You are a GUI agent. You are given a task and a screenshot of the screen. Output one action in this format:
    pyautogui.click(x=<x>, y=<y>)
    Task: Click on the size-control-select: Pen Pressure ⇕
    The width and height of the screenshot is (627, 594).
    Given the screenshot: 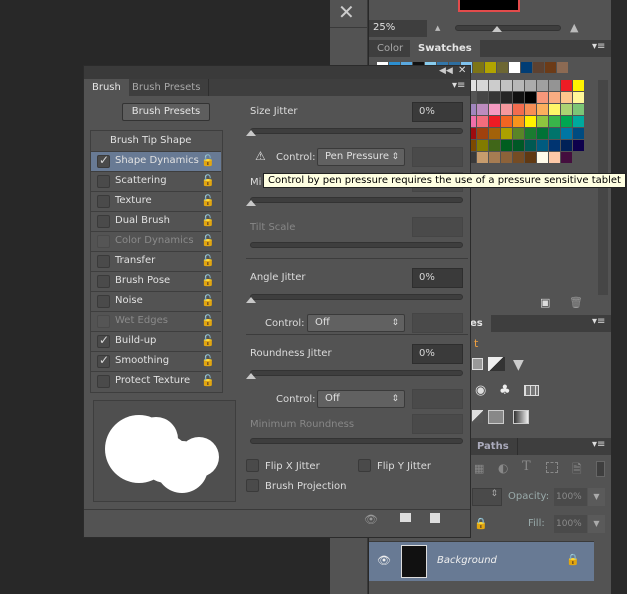 What is the action you would take?
    pyautogui.click(x=361, y=157)
    